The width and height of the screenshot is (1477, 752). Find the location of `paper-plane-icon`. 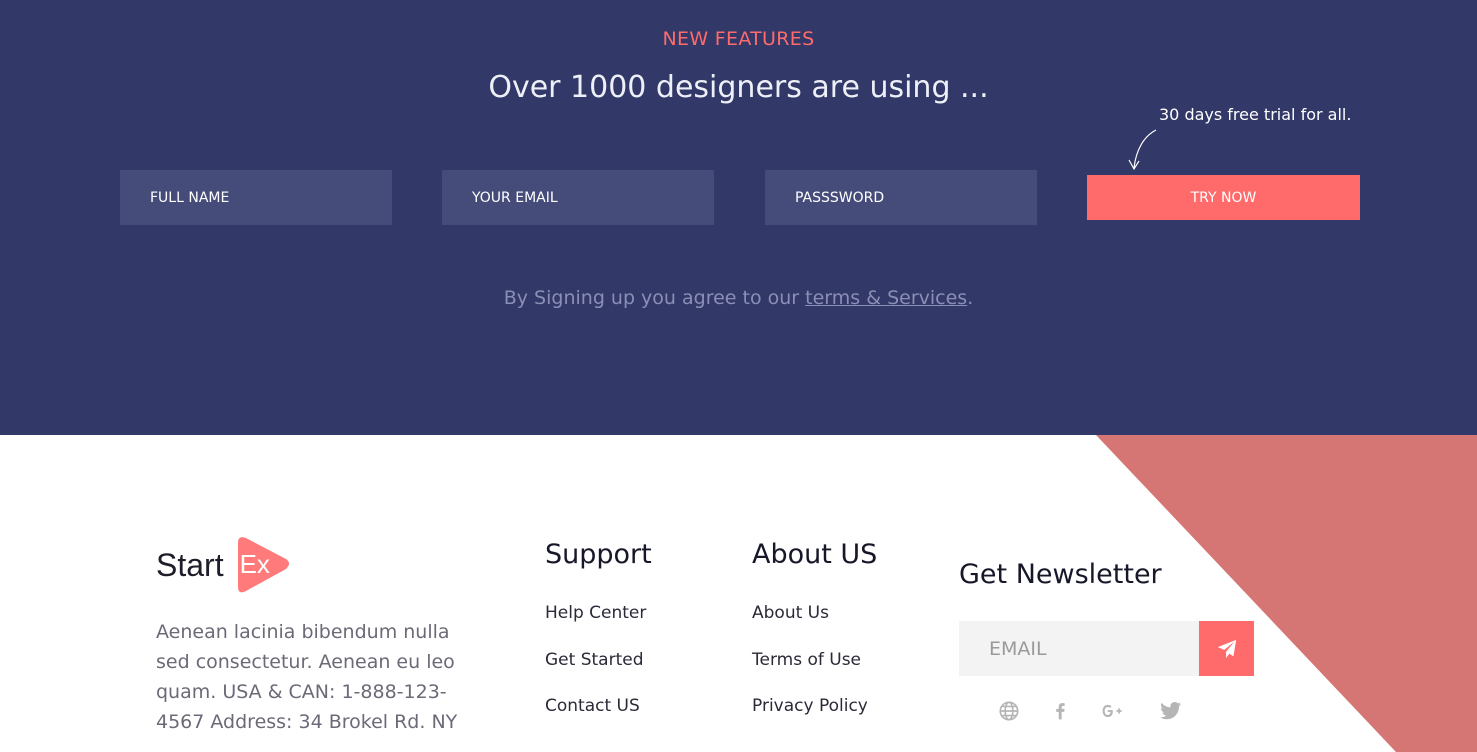

paper-plane-icon is located at coordinates (1226, 648).